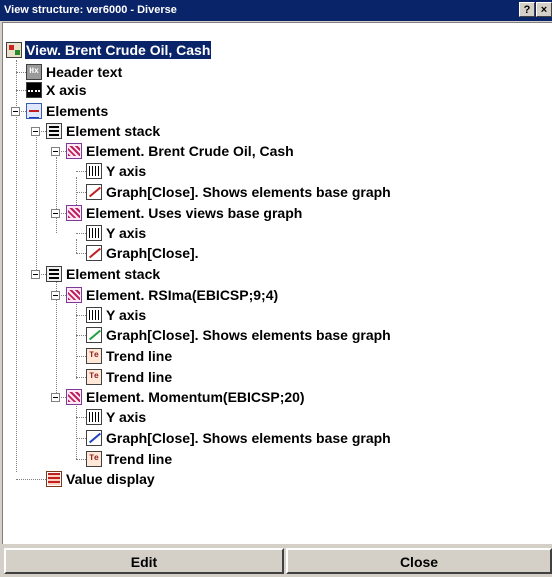 Image resolution: width=552 pixels, height=577 pixels. Describe the element at coordinates (34, 90) in the screenshot. I see `x-axis-icon` at that location.